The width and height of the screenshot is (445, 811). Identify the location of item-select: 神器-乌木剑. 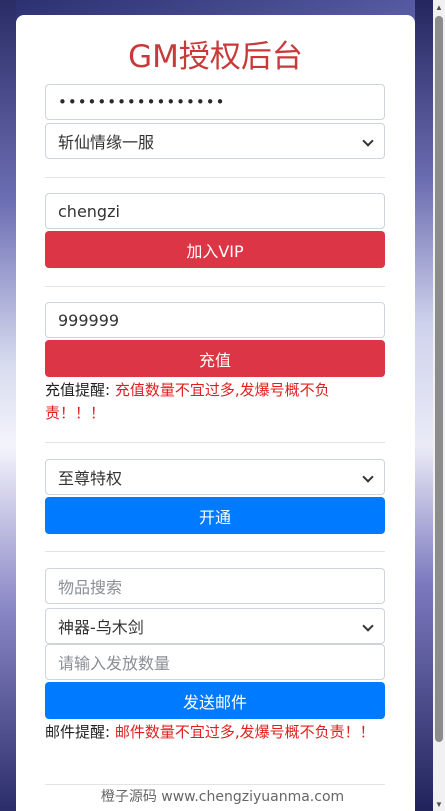
(215, 626).